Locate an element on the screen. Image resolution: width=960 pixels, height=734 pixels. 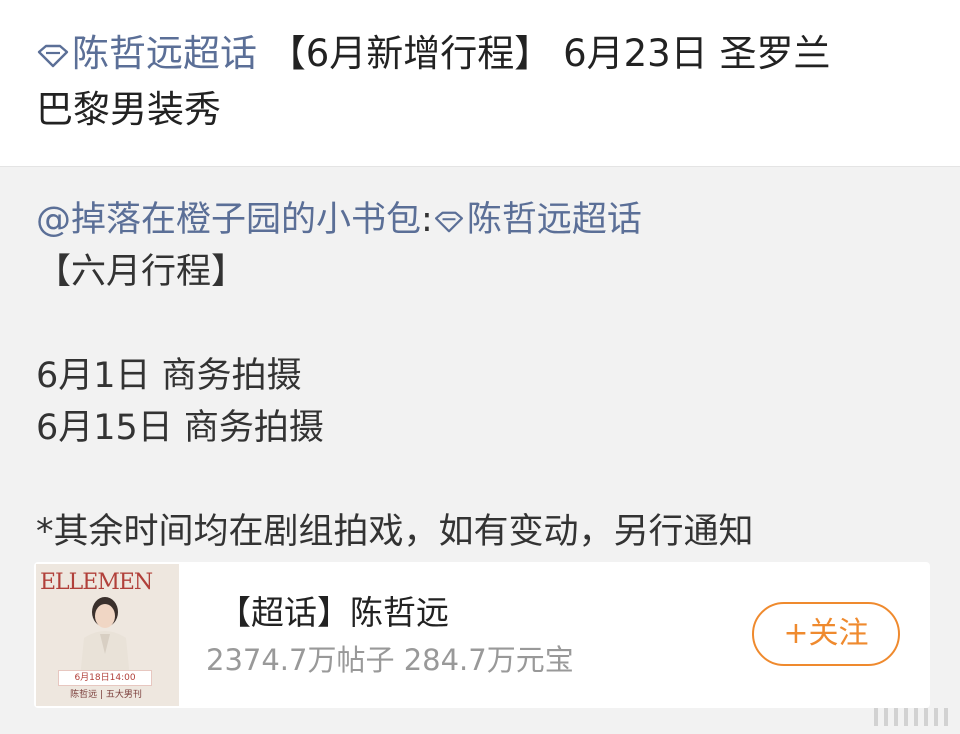
follow-button: +关注 is located at coordinates (826, 634).